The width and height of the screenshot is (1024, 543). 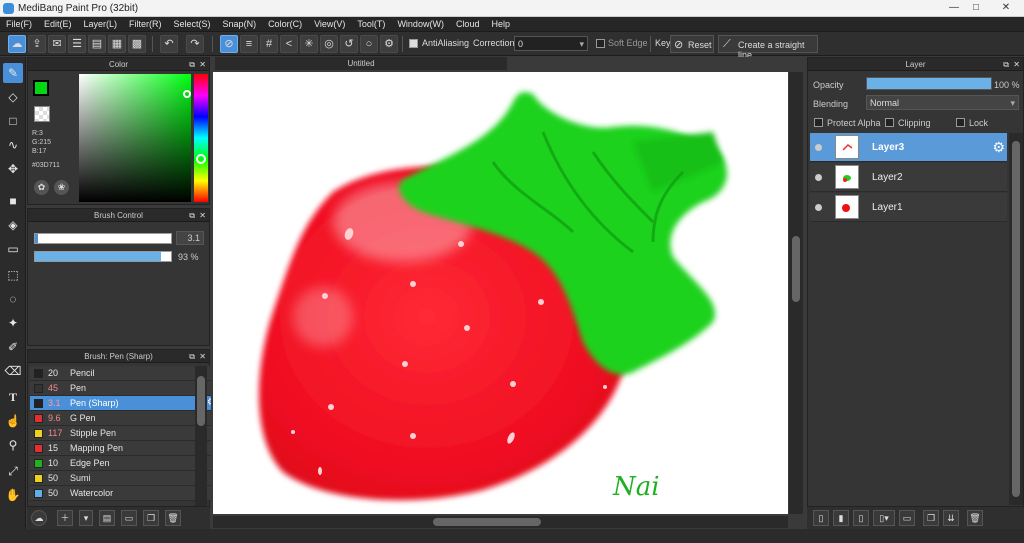 What do you see at coordinates (13, 371) in the screenshot?
I see `select-eraser-icon: ⌫` at bounding box center [13, 371].